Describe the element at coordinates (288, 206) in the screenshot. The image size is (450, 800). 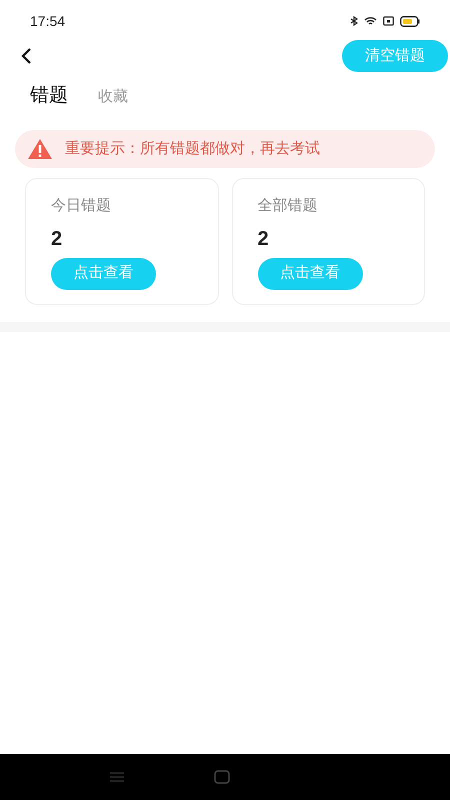
I see `card-title: 全部错题` at that location.